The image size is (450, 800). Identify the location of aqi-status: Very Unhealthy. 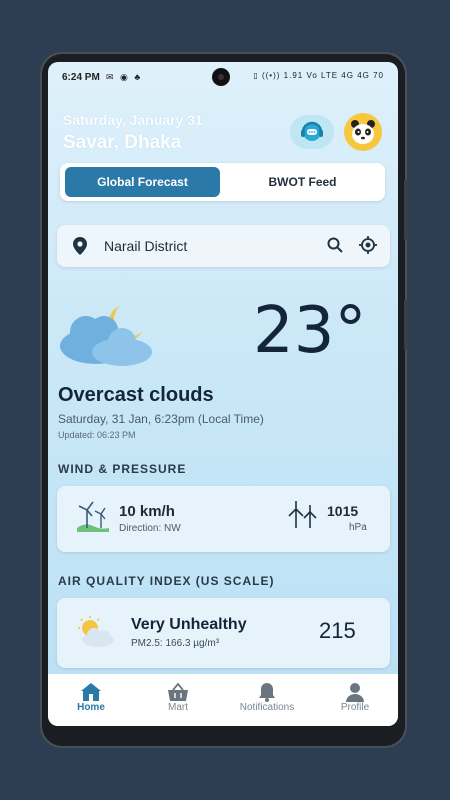
(189, 624).